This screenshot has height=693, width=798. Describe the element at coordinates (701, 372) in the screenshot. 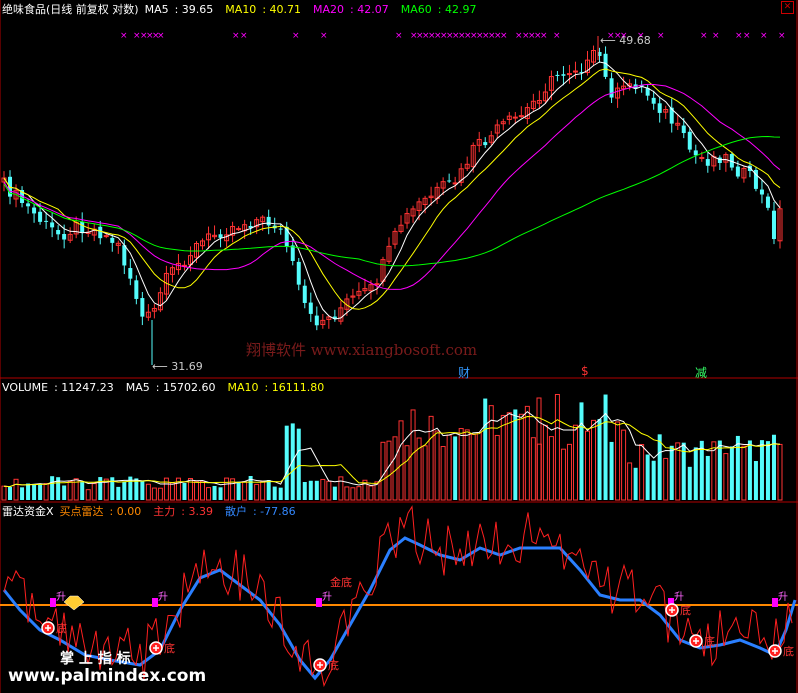

I see `event-marker-reduce: 减` at that location.